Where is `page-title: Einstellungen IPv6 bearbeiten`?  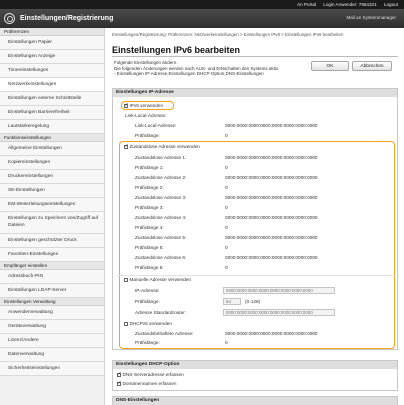
page-title: Einstellungen IPv6 bearbeiten is located at coordinates (176, 50).